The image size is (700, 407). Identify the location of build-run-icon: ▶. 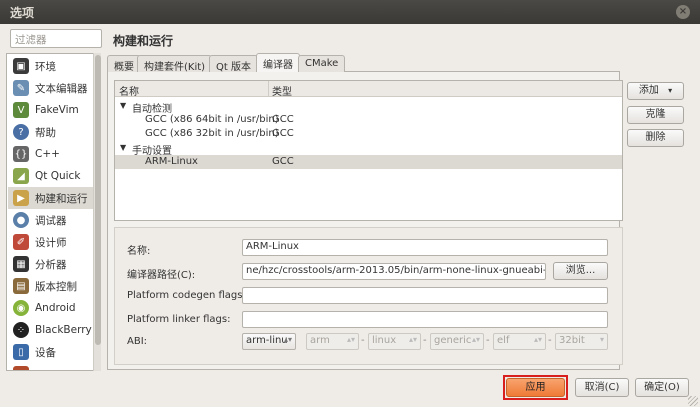
(21, 198).